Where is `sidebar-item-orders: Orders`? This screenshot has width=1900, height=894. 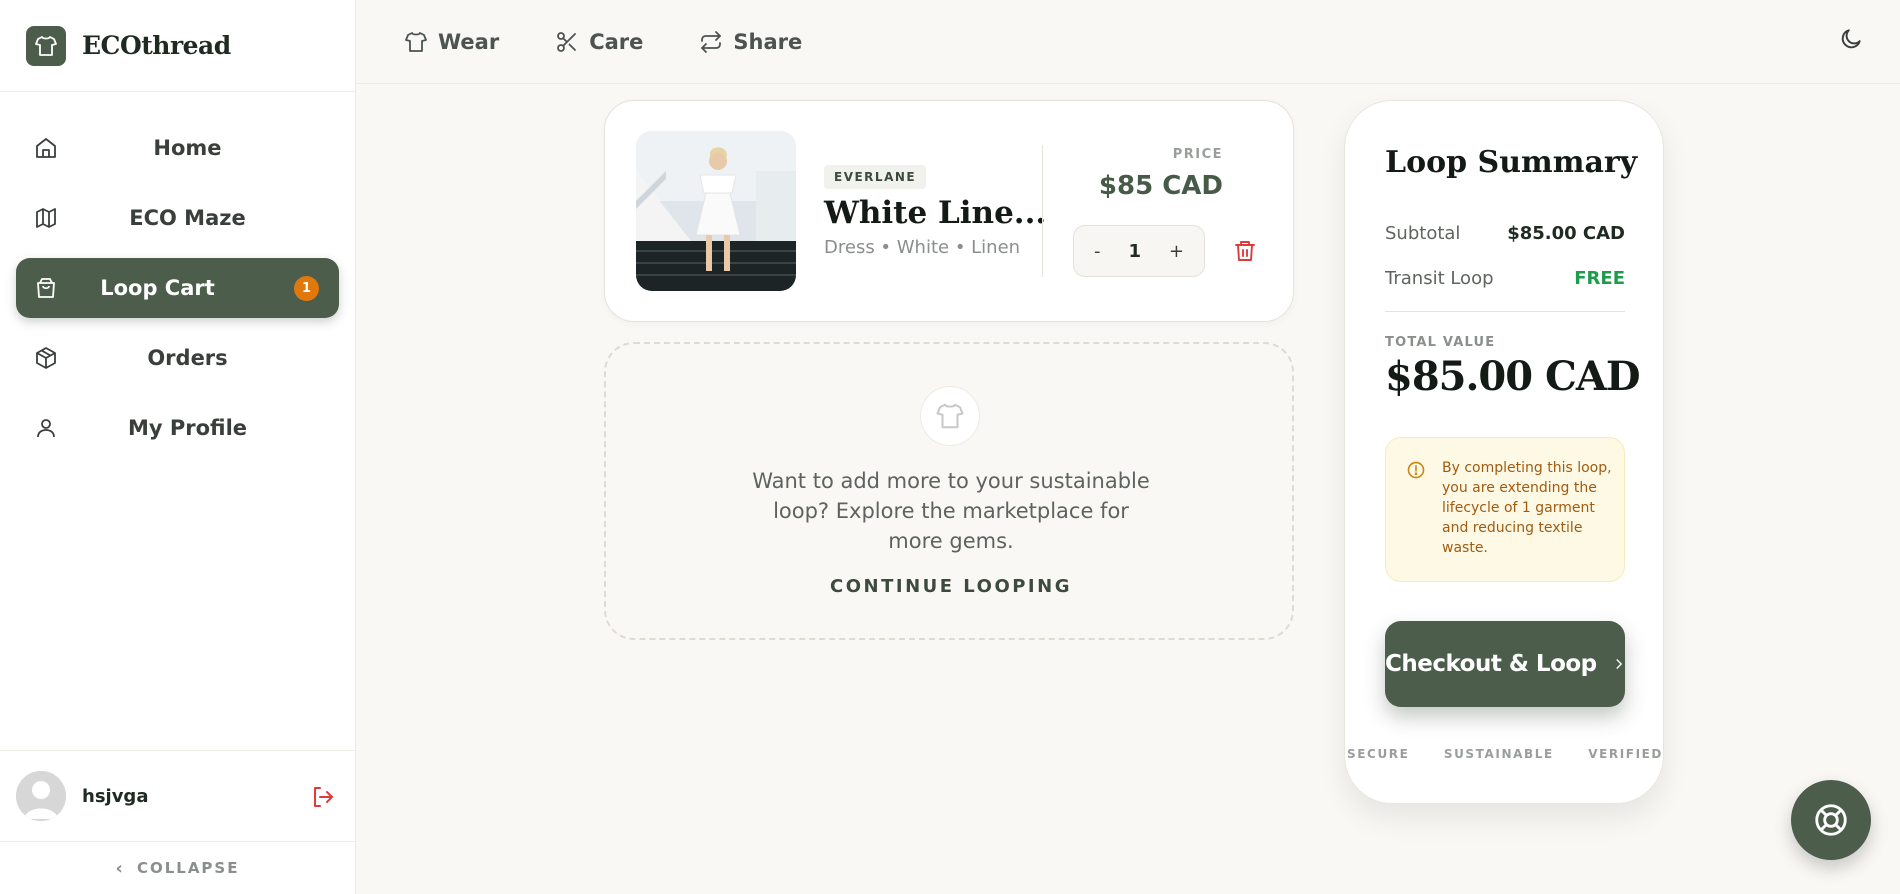
sidebar-item-orders: Orders is located at coordinates (177, 358).